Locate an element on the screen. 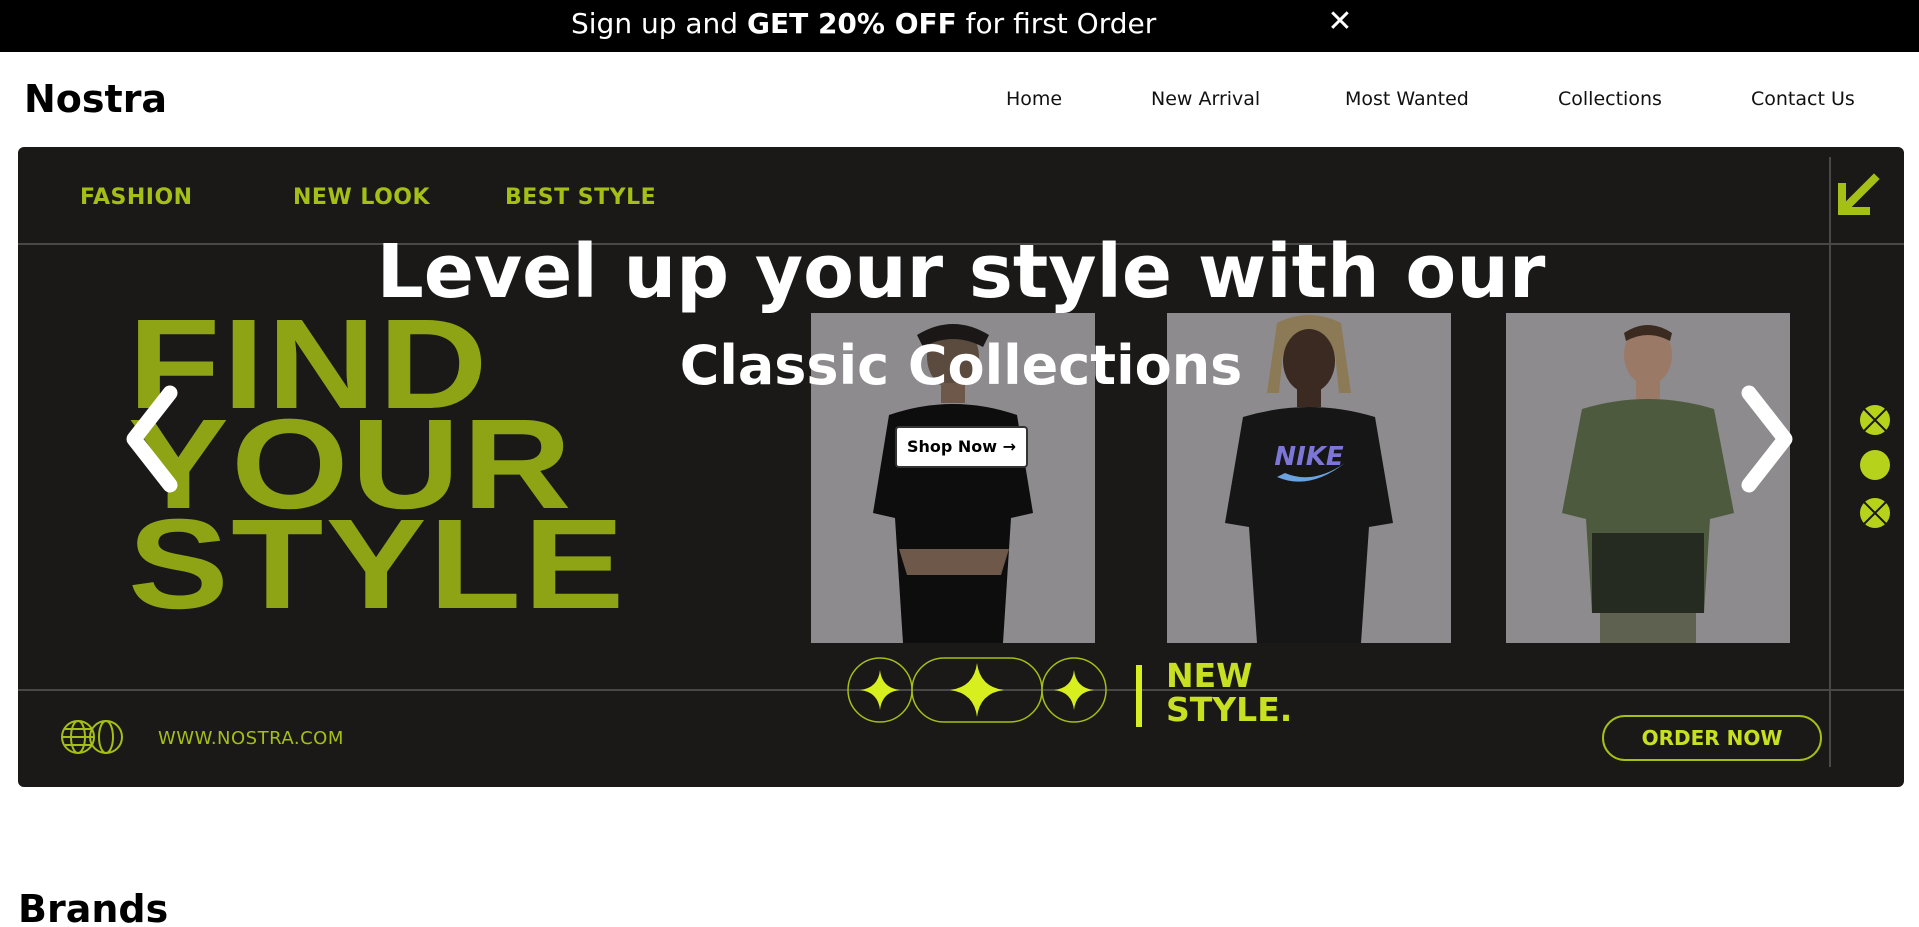 The width and height of the screenshot is (1919, 927). close-icon: ✕ is located at coordinates (1340, 22).